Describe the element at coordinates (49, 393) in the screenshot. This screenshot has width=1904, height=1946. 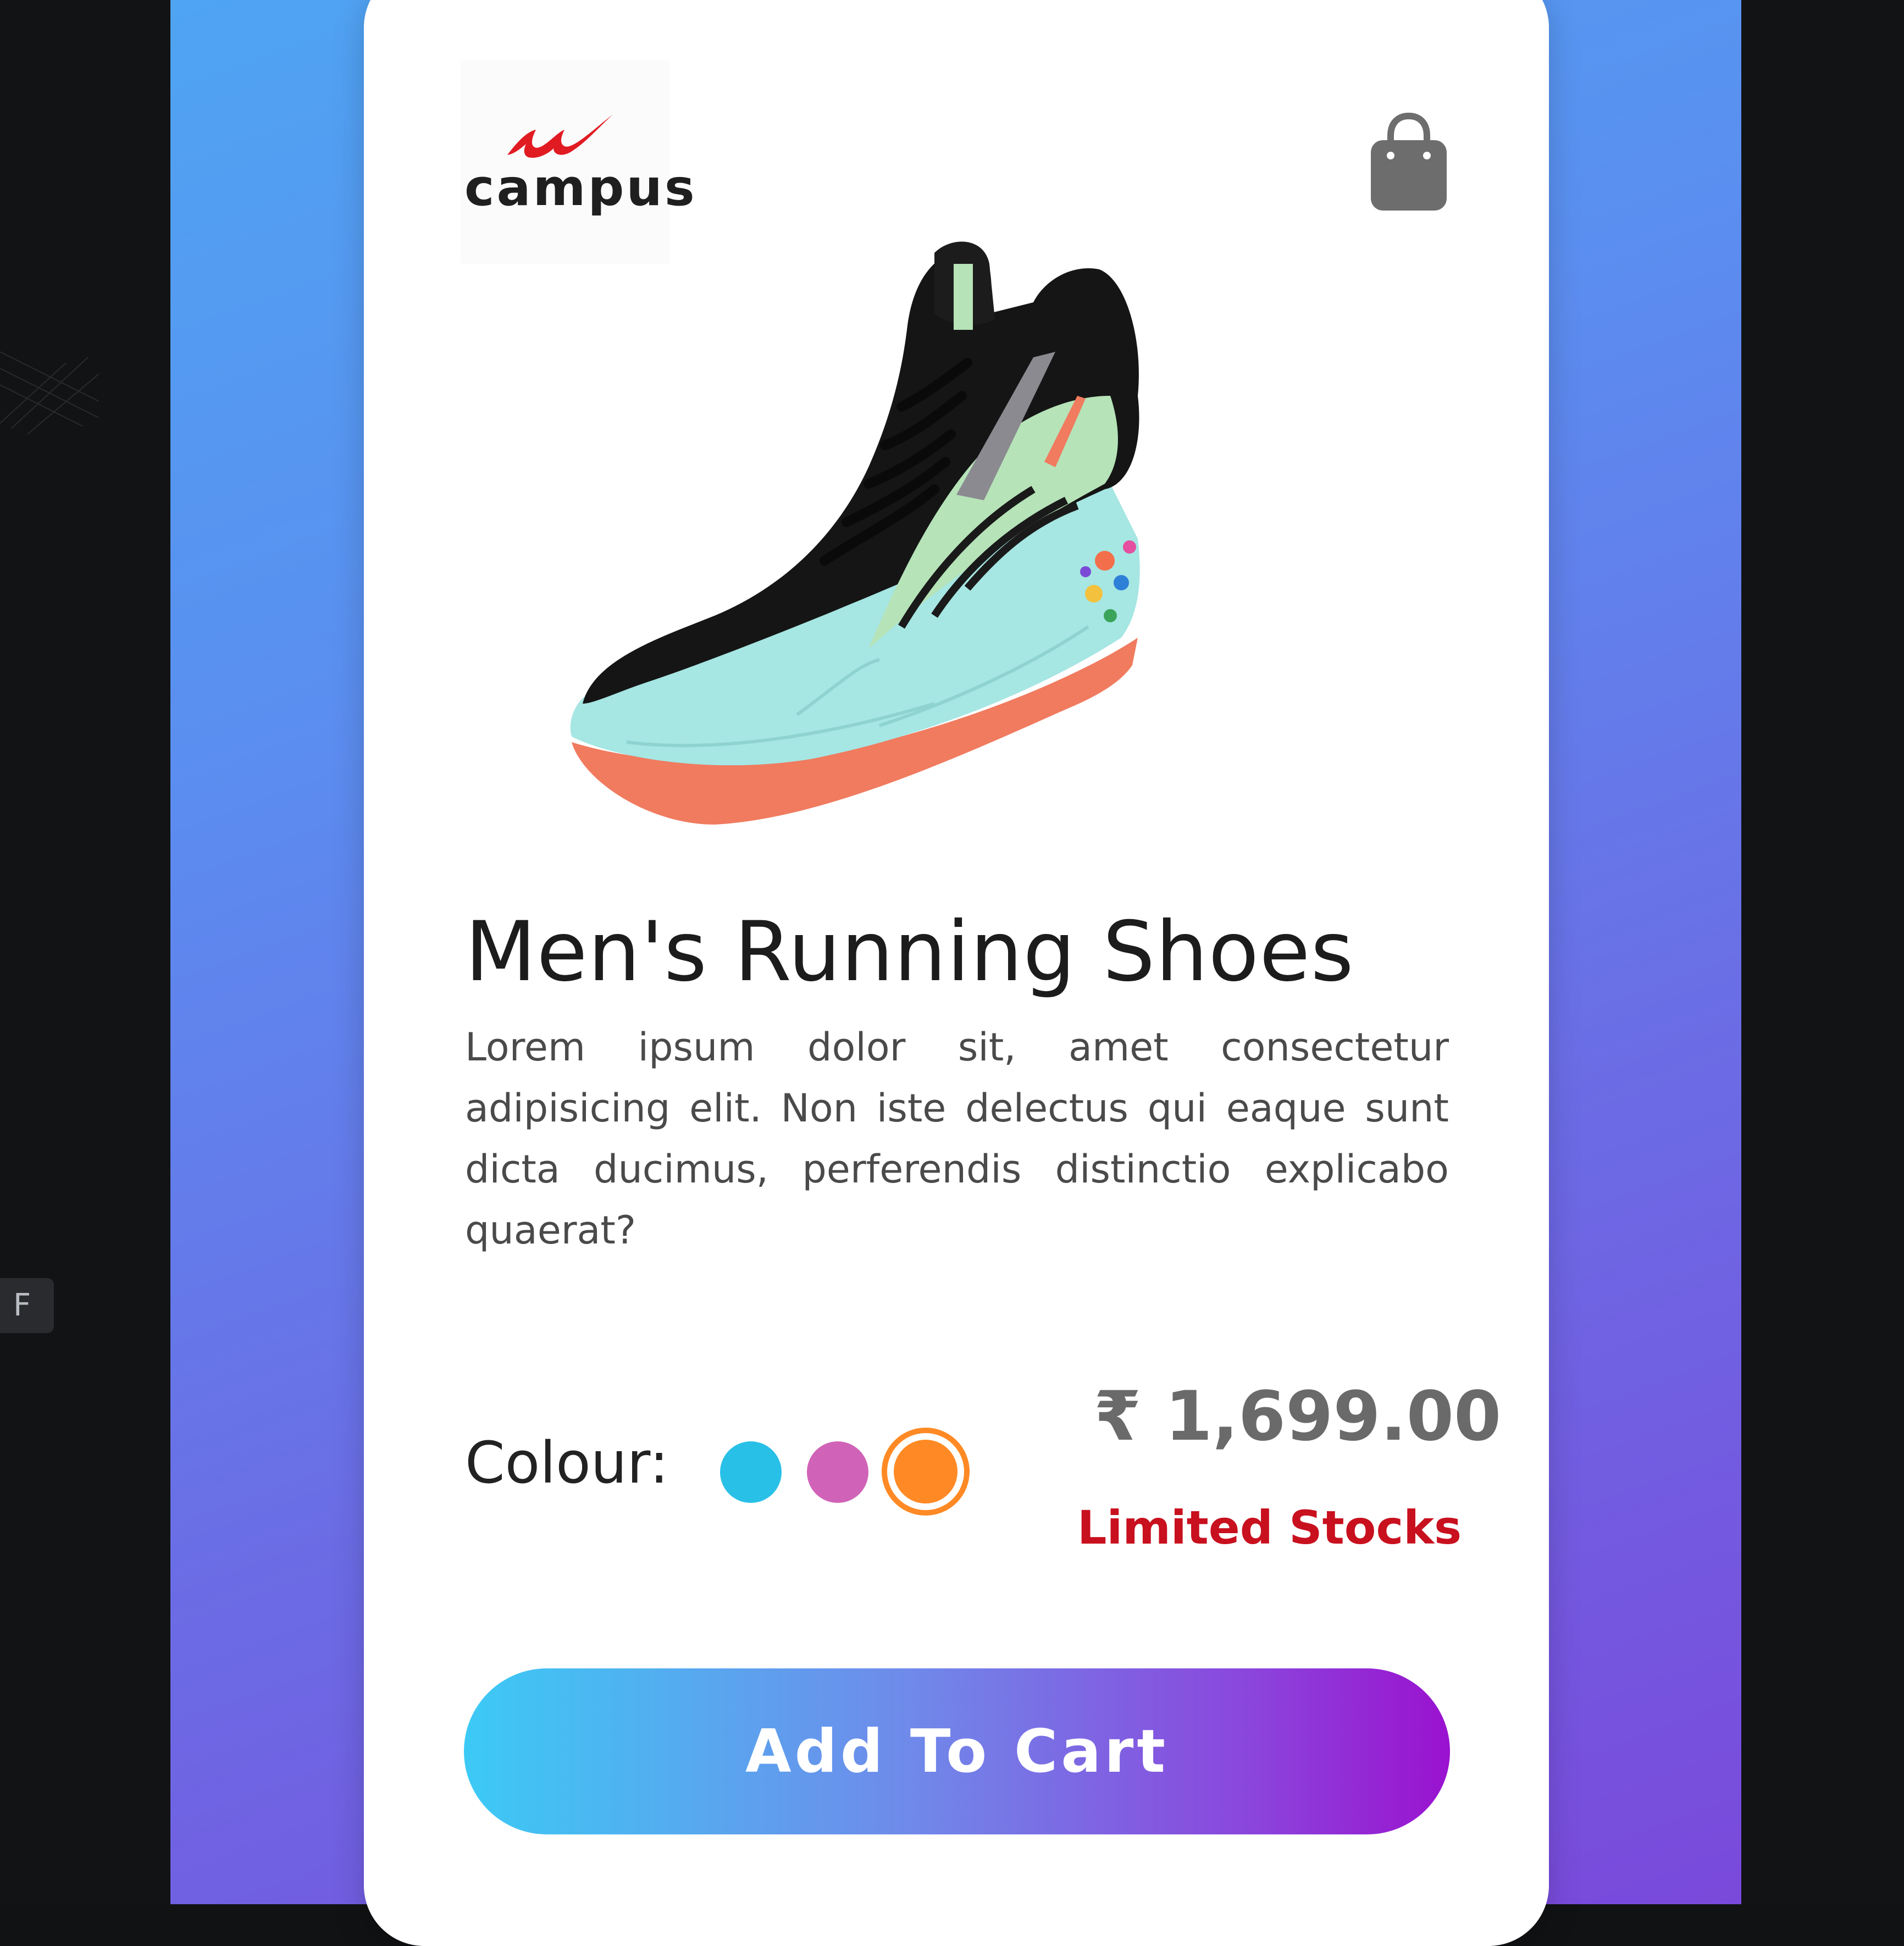
I see `grid-decoration` at that location.